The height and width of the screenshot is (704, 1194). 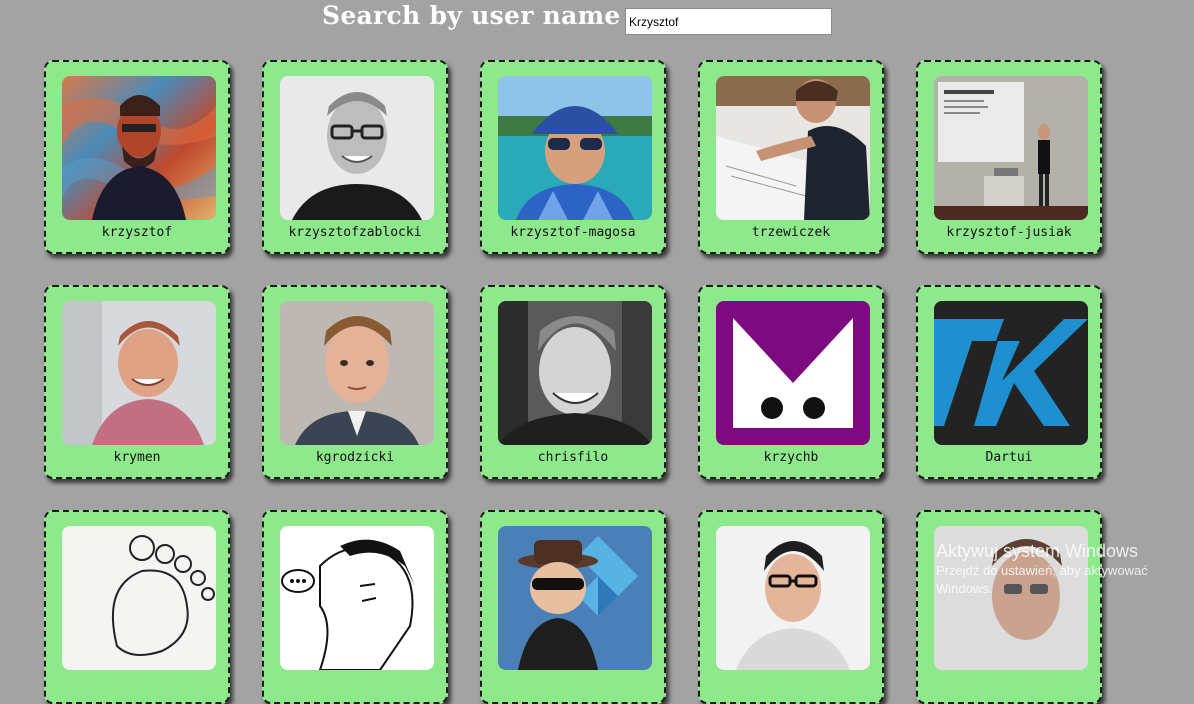 What do you see at coordinates (573, 232) in the screenshot?
I see `user-name: krzysztof-magosa` at bounding box center [573, 232].